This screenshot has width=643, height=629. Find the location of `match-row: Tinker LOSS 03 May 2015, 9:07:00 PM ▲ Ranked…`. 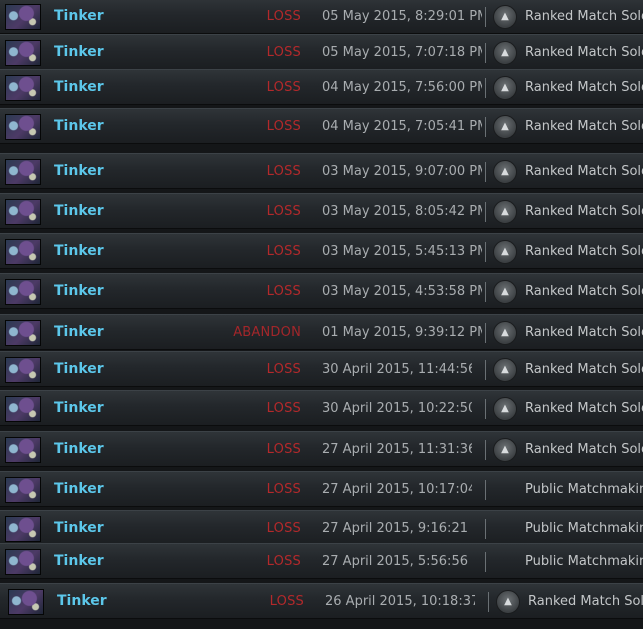

match-row: Tinker LOSS 03 May 2015, 9:07:00 PM ▲ Ranked… is located at coordinates (321, 171).